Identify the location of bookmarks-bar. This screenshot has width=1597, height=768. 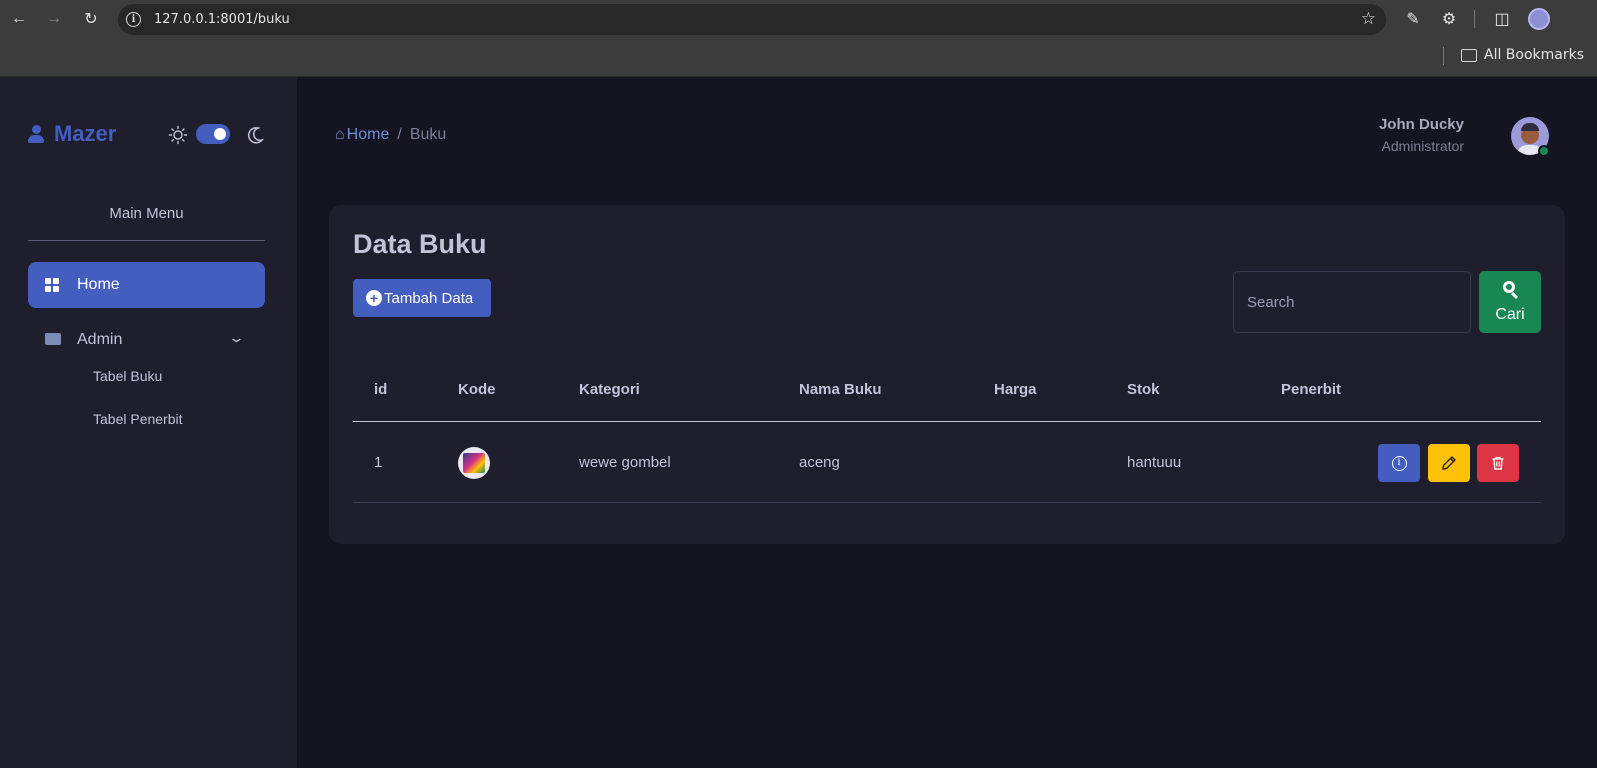
(798, 57).